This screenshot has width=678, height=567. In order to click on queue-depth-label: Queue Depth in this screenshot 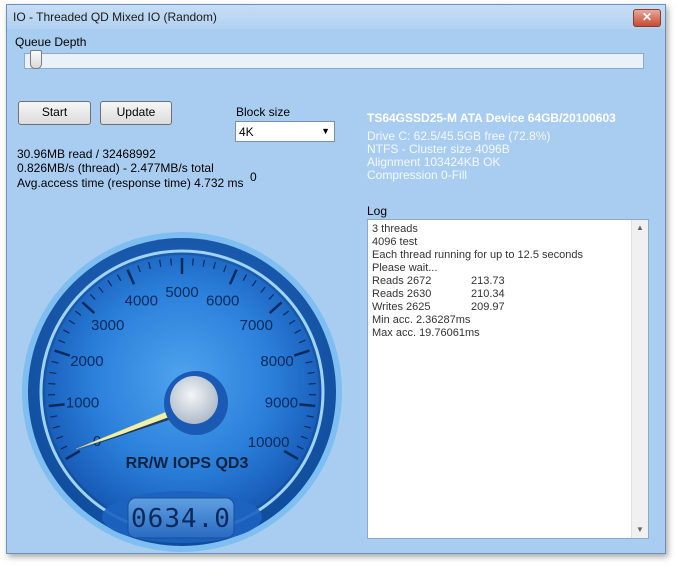, I will do `click(51, 42)`.